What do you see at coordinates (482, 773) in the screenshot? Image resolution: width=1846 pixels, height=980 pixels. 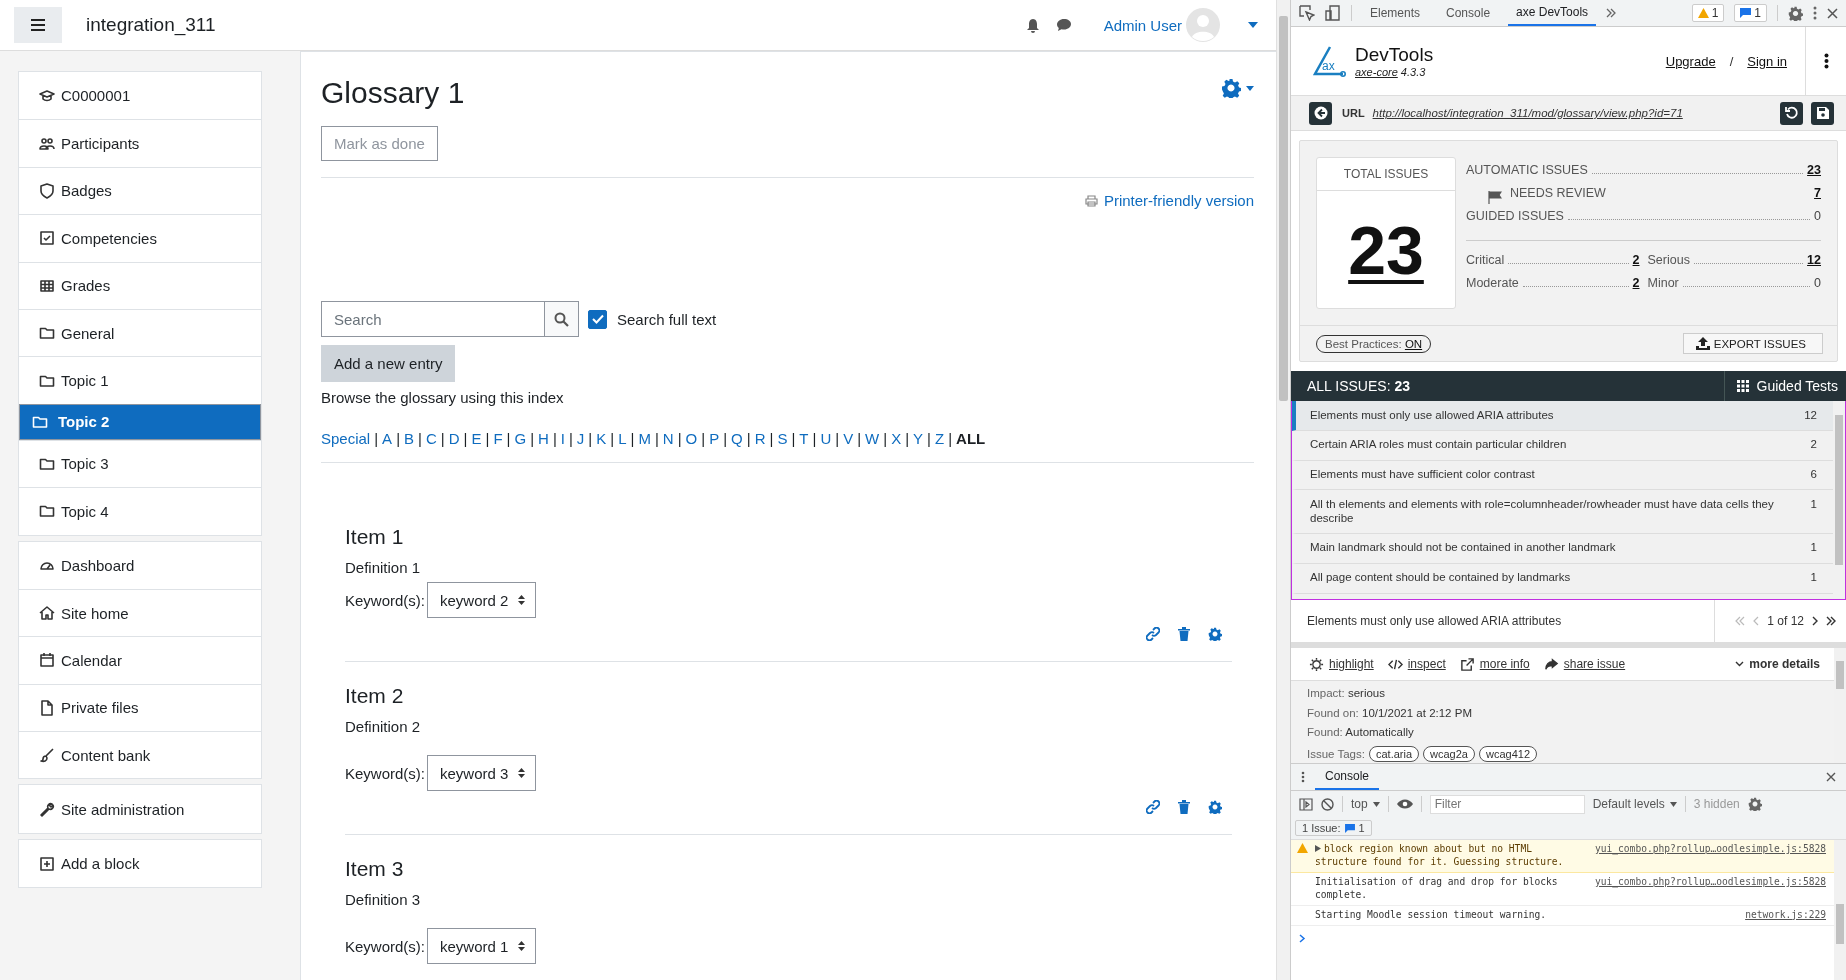 I see `keyword-select: keyword 3` at bounding box center [482, 773].